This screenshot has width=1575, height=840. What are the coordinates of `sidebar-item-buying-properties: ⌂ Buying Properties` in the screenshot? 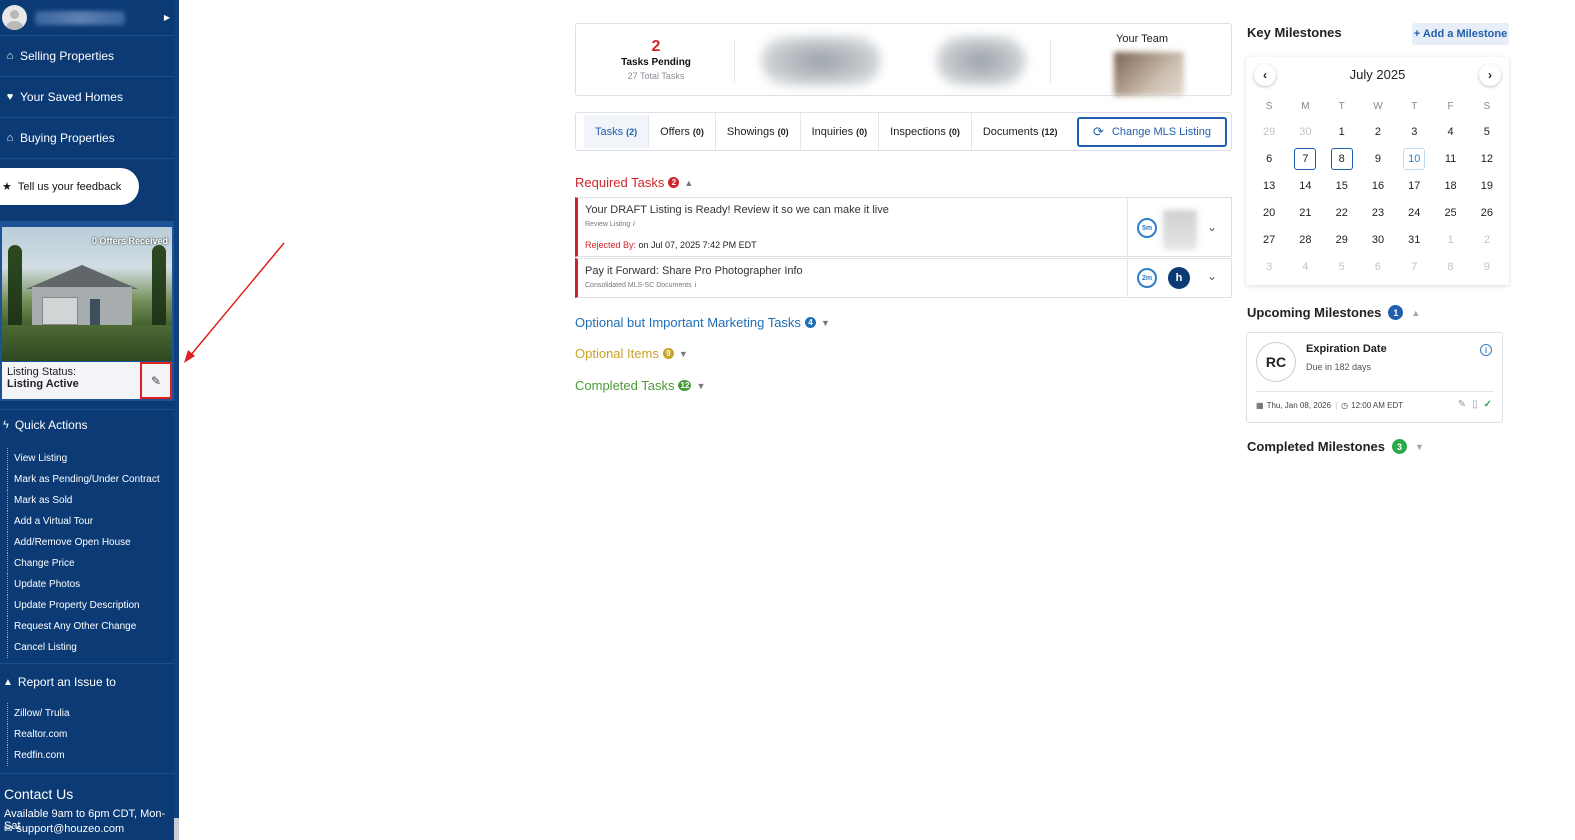 It's located at (87, 138).